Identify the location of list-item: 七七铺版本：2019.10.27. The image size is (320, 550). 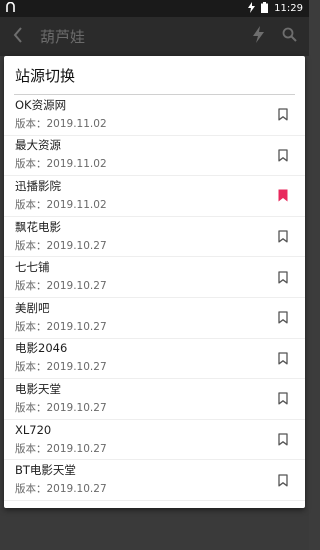
(154, 277).